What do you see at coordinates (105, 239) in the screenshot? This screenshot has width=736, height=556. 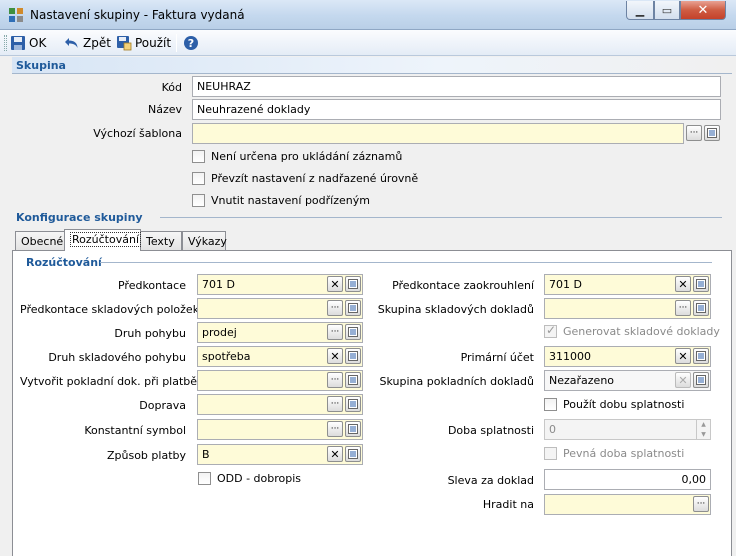 I see `tab-label: Rozúčtování` at bounding box center [105, 239].